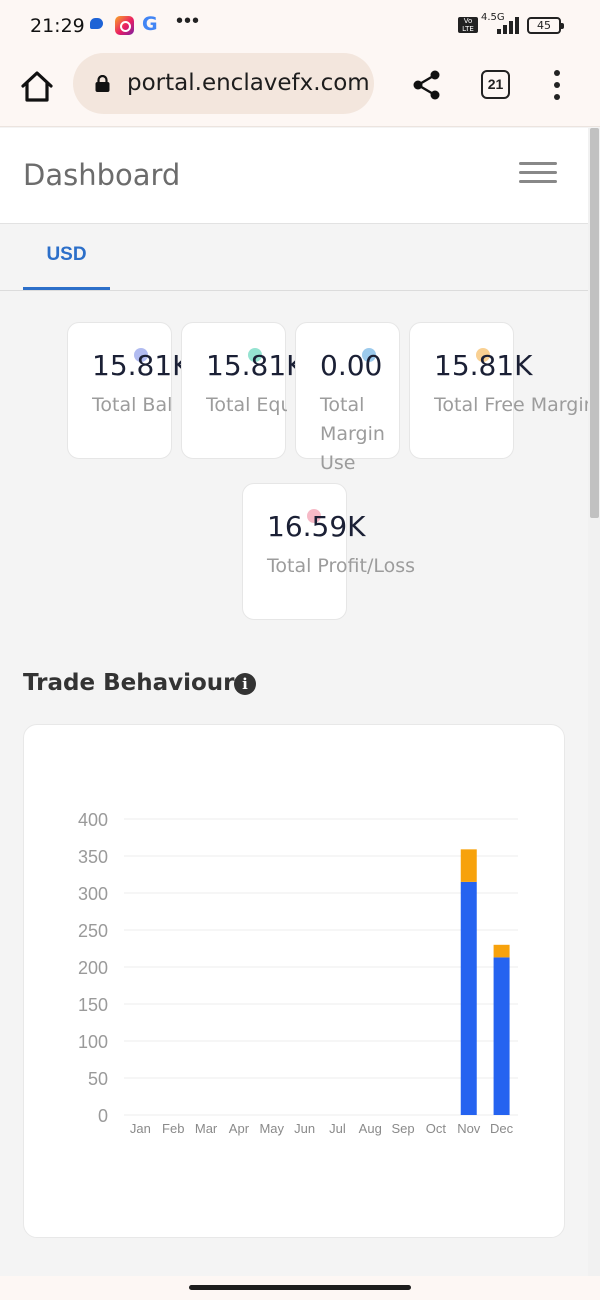  Describe the element at coordinates (511, 405) in the screenshot. I see `stat-label: Total Free Margin` at that location.